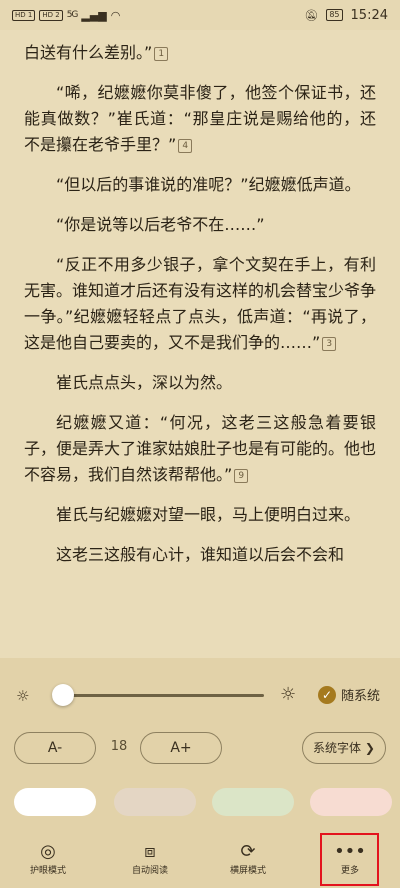  I want to click on eye-care-button: ◎ 护眼模式, so click(48, 859).